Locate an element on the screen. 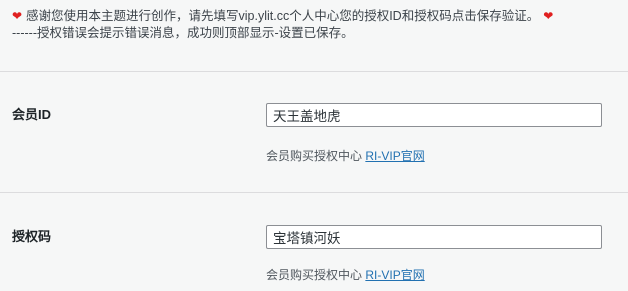  member-id-input is located at coordinates (434, 115).